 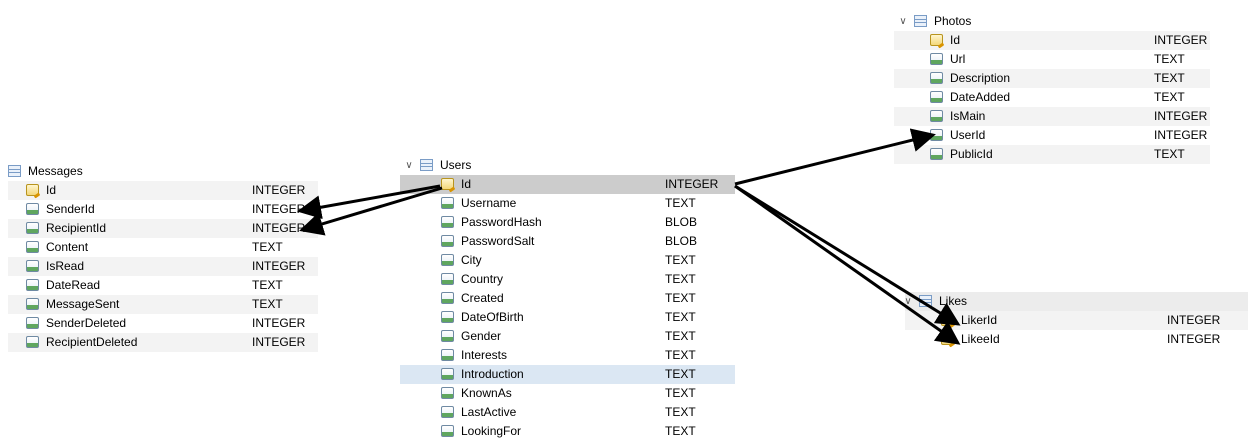 What do you see at coordinates (1076, 320) in the screenshot?
I see `likes-field-row: LikerId INTEGER` at bounding box center [1076, 320].